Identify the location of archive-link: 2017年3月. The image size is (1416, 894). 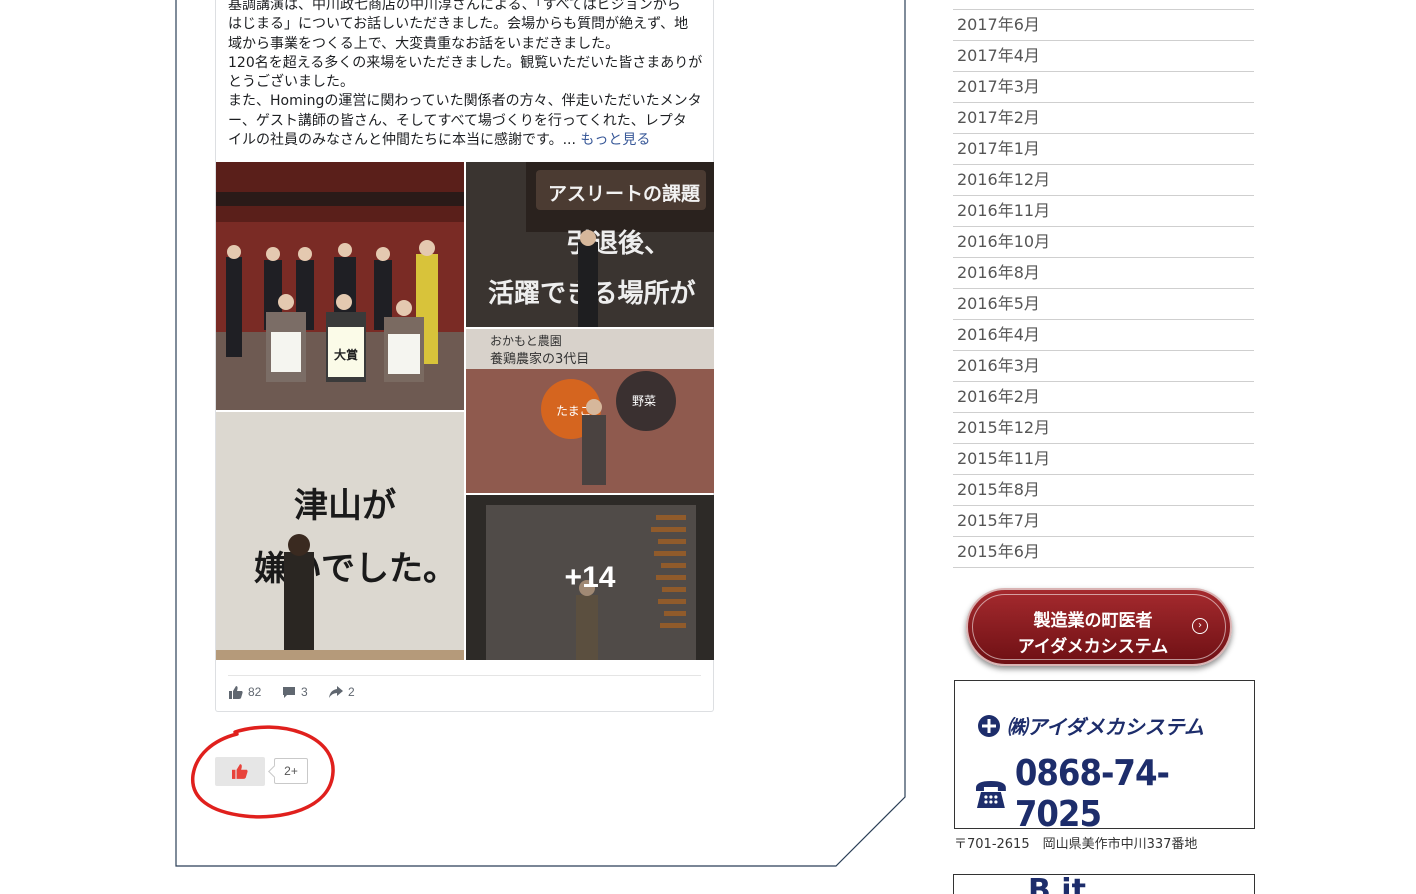
(1103, 87).